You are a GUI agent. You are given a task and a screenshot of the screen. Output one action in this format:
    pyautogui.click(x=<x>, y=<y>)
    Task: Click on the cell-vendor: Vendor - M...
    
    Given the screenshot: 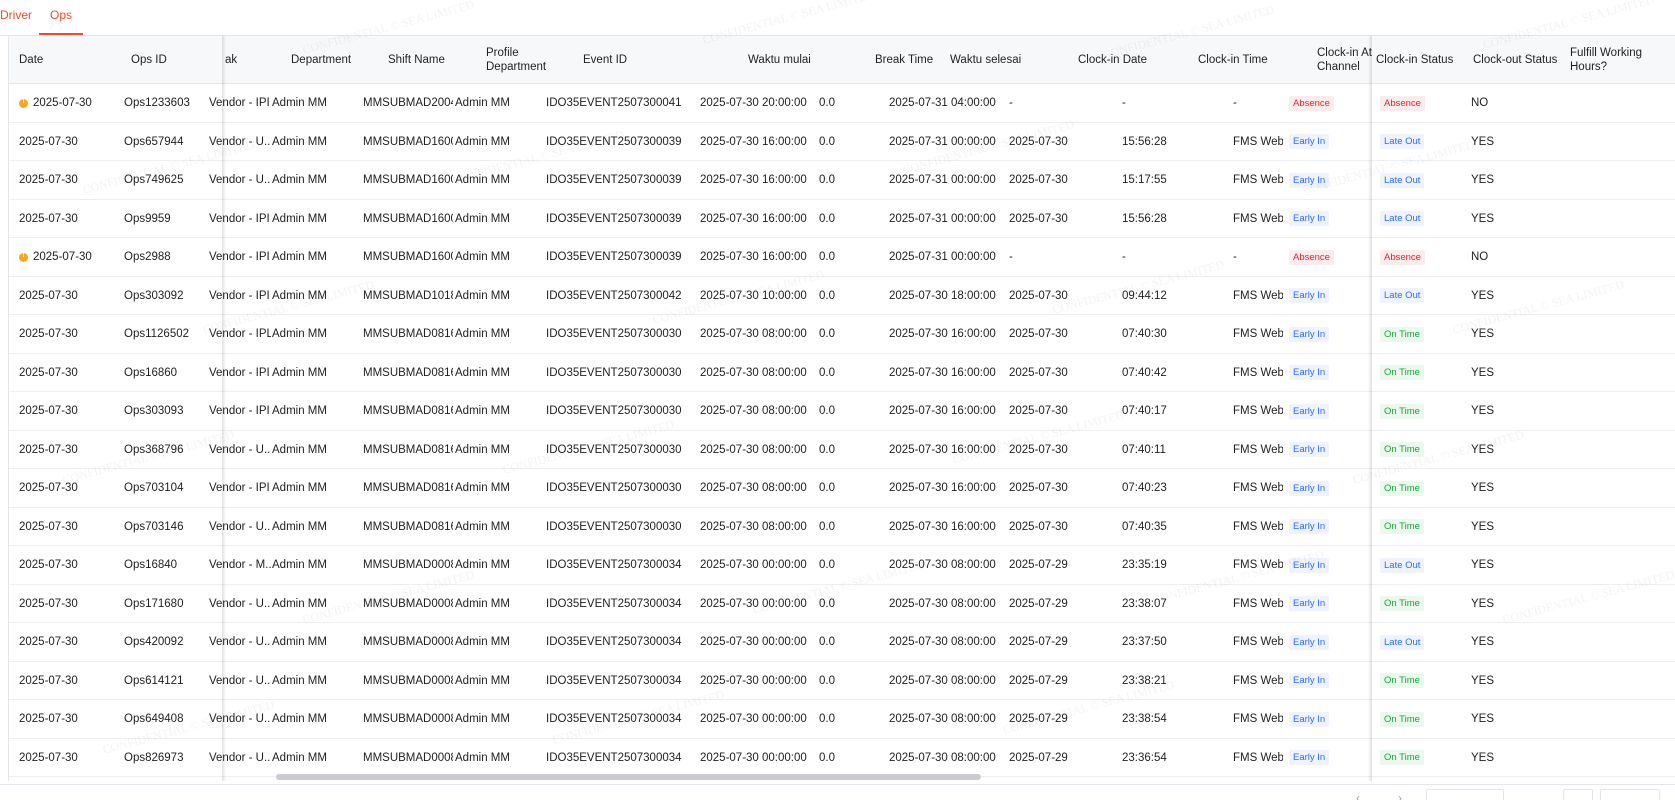 What is the action you would take?
    pyautogui.click(x=240, y=565)
    